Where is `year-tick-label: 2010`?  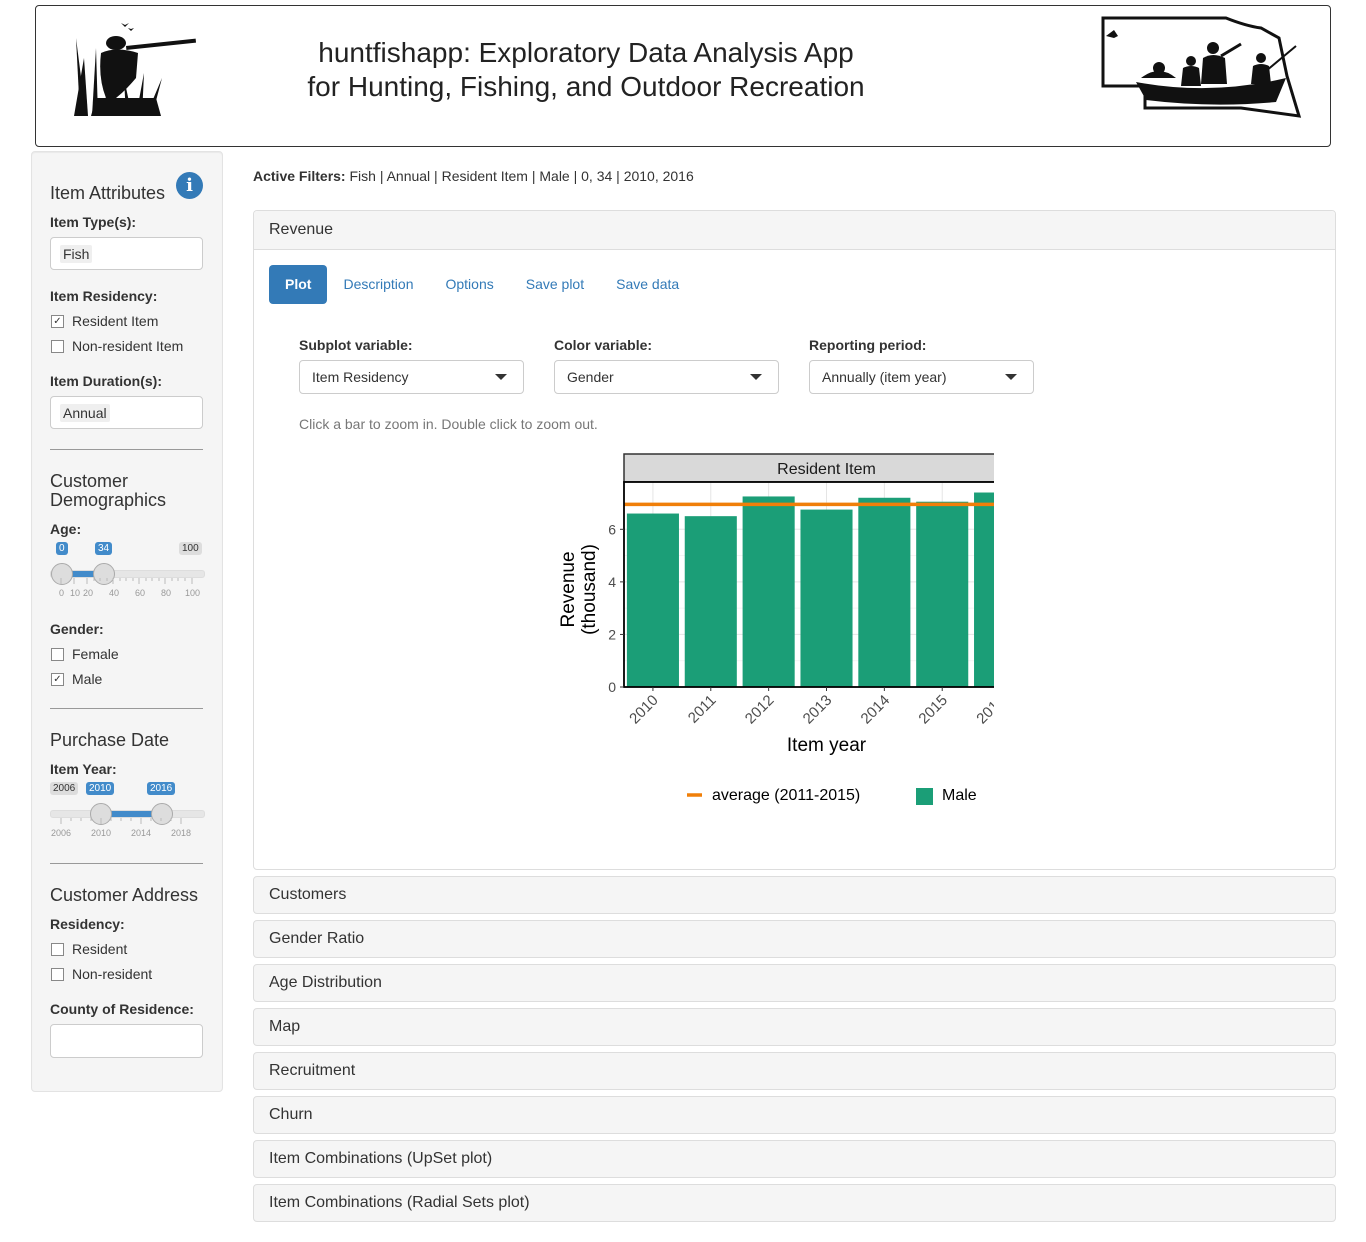
year-tick-label: 2010 is located at coordinates (101, 833).